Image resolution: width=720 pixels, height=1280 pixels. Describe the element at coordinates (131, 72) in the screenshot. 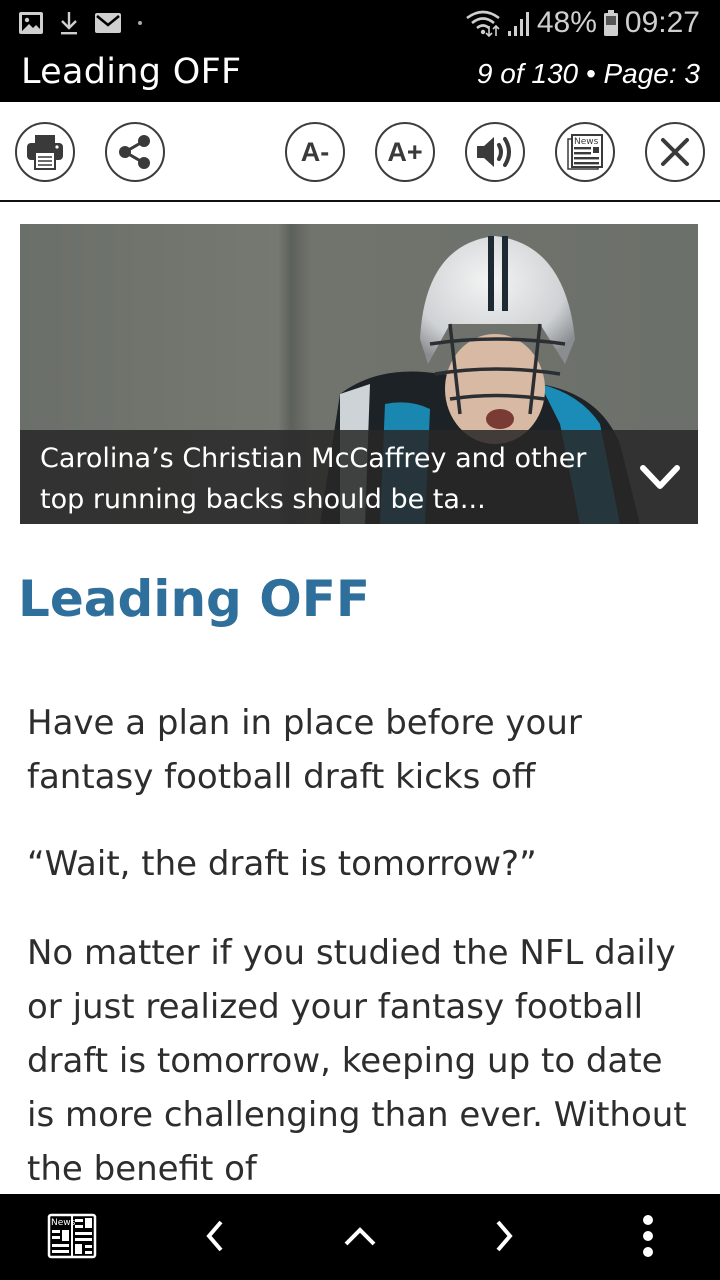

I see `app-title: Leading OFF` at that location.